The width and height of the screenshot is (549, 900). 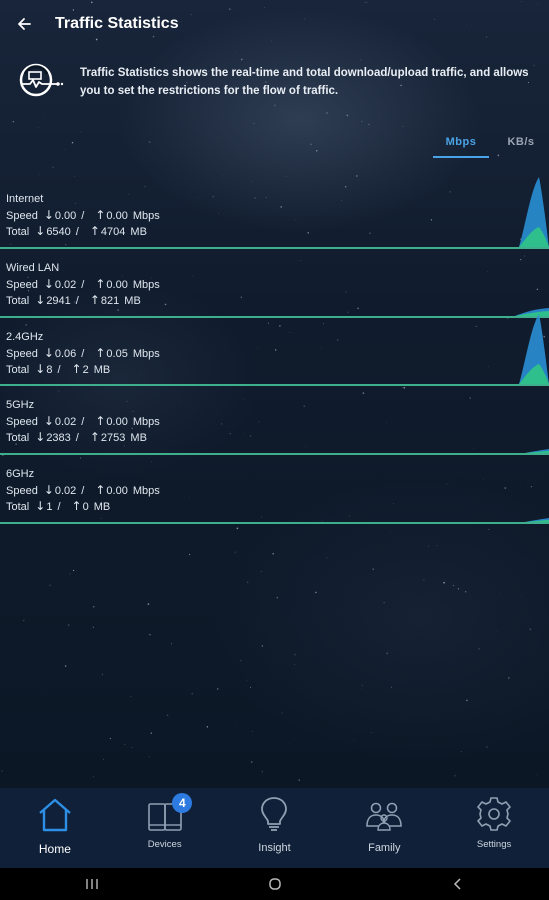 I want to click on interface-row-2-4ghz: 2.4GHz Speed ↓0.06/↑0.05 Mbps Total ↓8/↑2 MB, so click(x=274, y=350).